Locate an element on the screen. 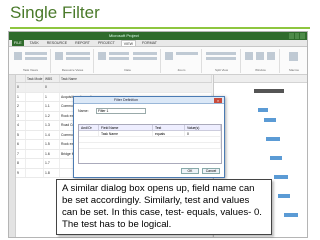 The image size is (320, 240). slide-title: Single Filter is located at coordinates (55, 12).